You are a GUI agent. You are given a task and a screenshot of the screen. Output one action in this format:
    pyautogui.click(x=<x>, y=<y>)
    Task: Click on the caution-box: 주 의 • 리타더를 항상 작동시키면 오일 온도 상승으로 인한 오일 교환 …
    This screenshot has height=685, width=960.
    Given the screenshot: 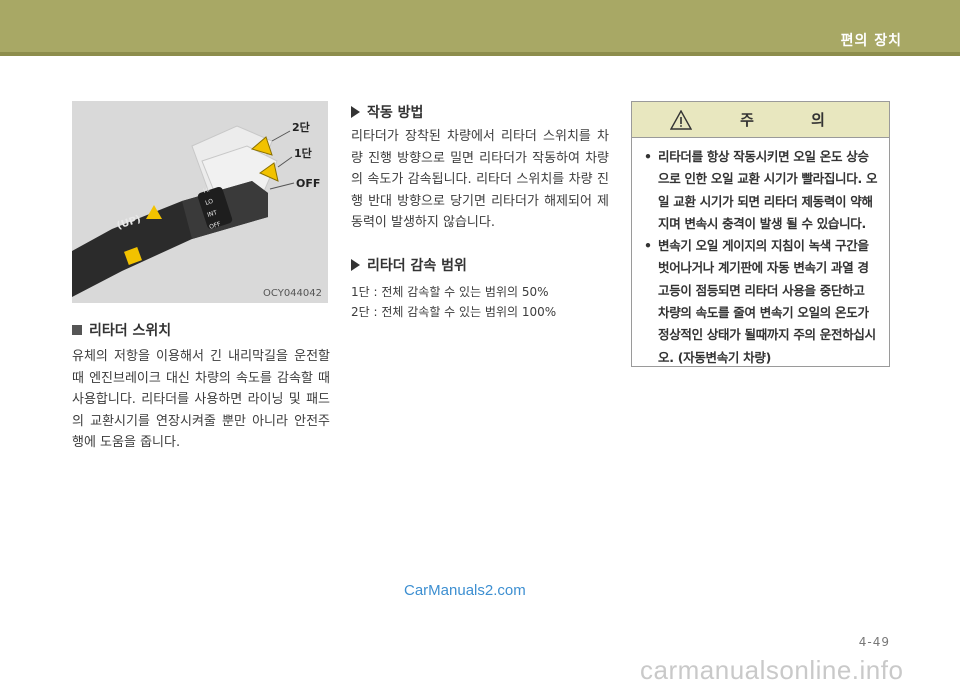 What is the action you would take?
    pyautogui.click(x=760, y=234)
    